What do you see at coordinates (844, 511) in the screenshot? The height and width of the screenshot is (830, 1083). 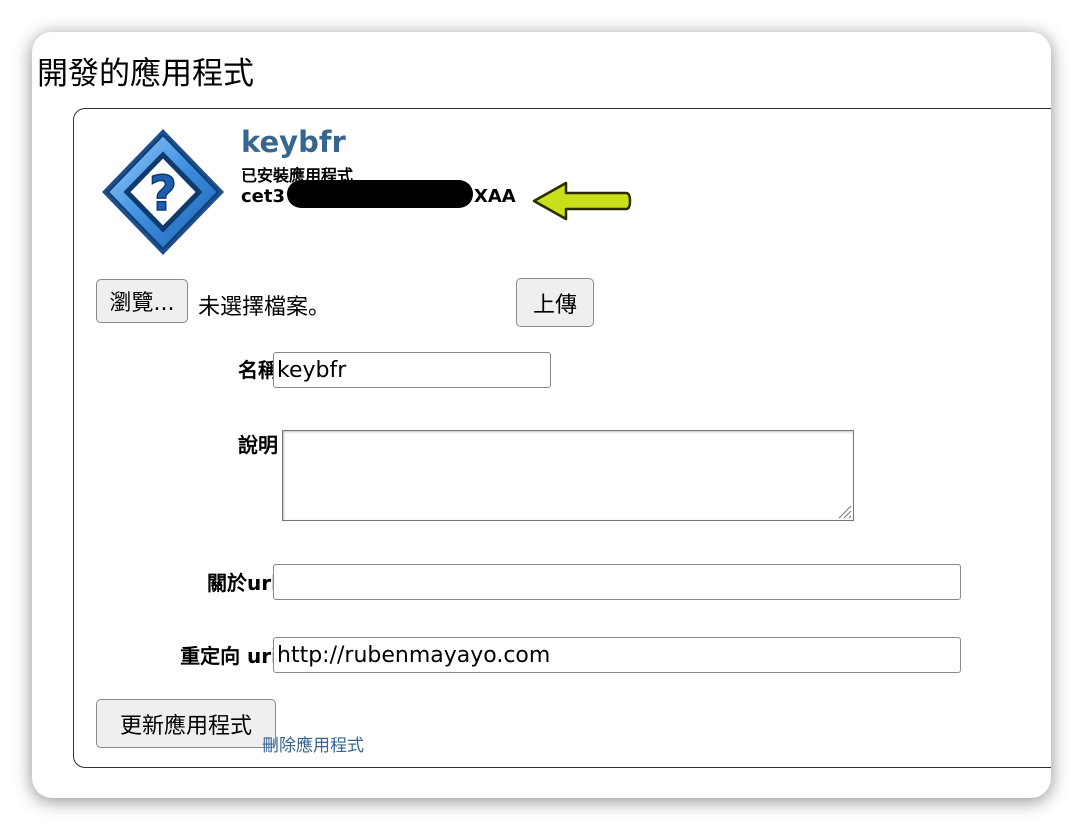 I see `resize-grip-icon` at bounding box center [844, 511].